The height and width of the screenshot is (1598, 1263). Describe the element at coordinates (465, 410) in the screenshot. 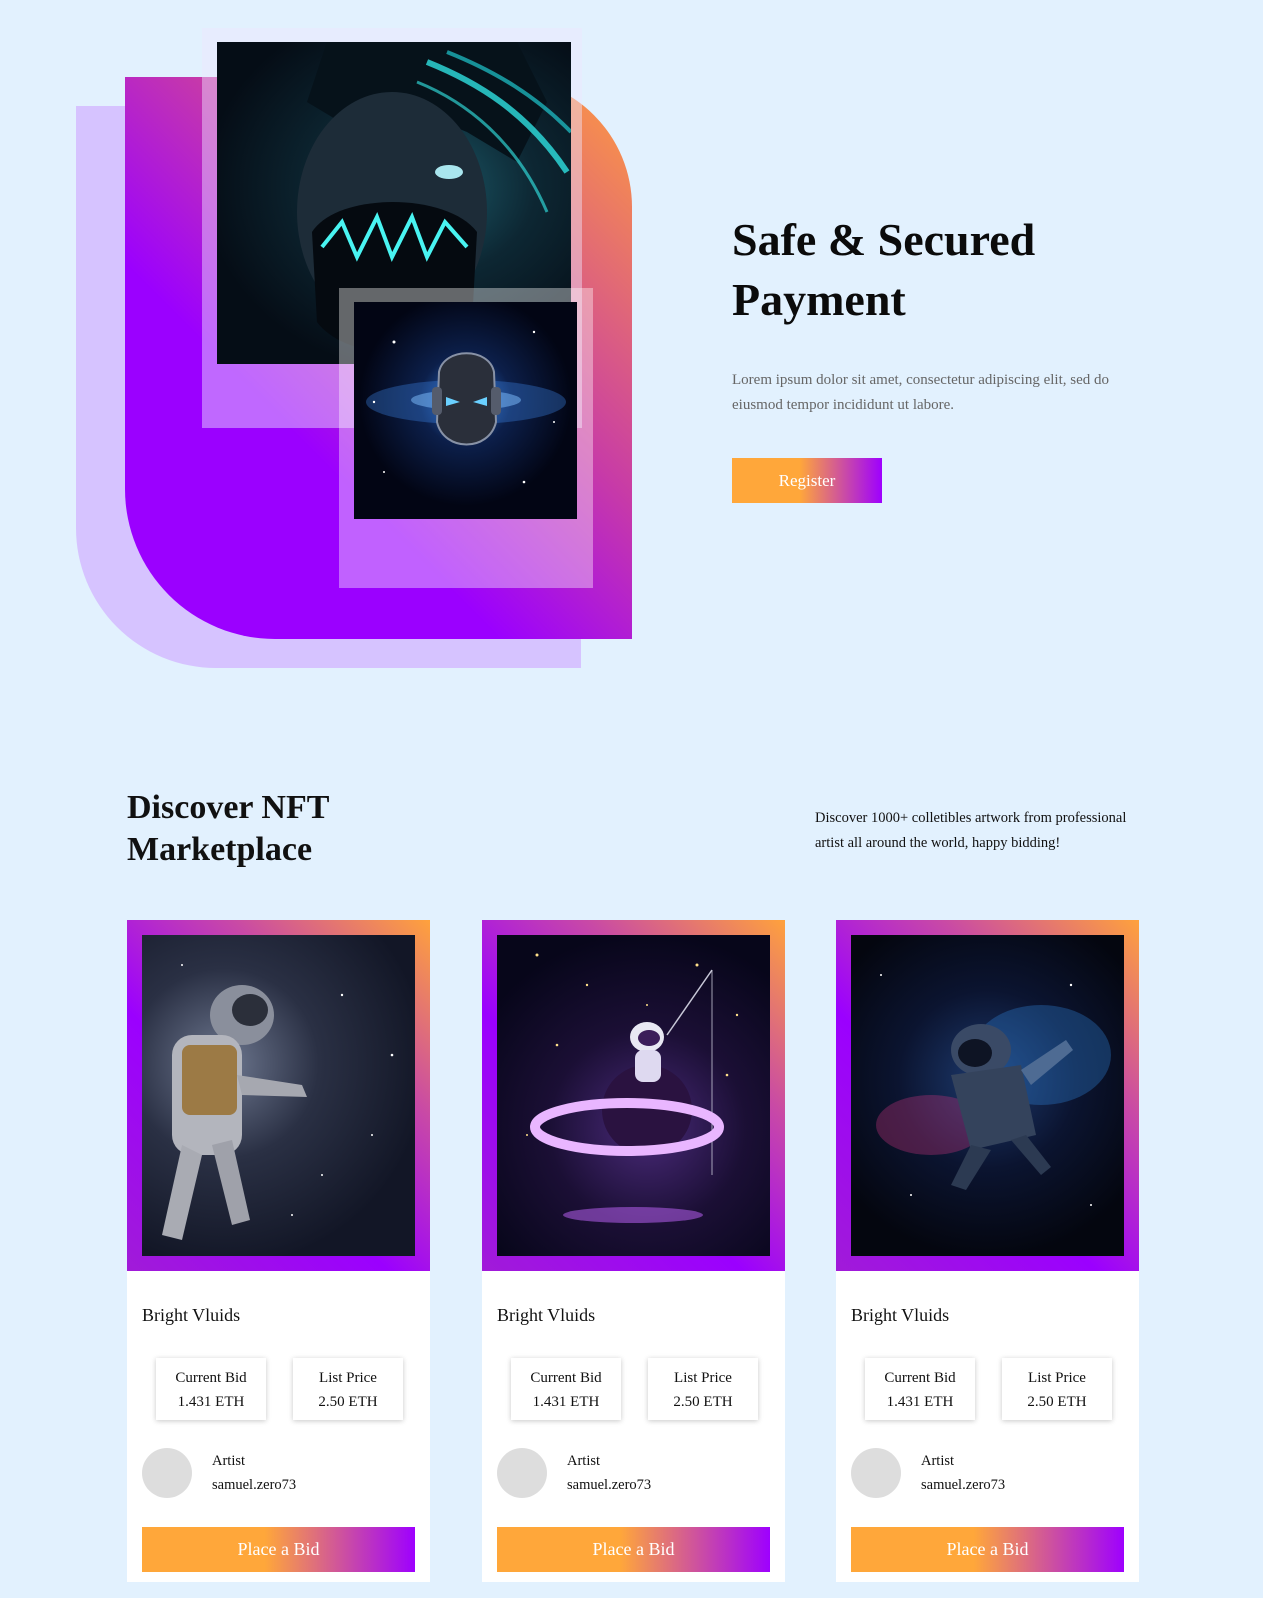

I see `hero-cyber-helmet-image` at that location.